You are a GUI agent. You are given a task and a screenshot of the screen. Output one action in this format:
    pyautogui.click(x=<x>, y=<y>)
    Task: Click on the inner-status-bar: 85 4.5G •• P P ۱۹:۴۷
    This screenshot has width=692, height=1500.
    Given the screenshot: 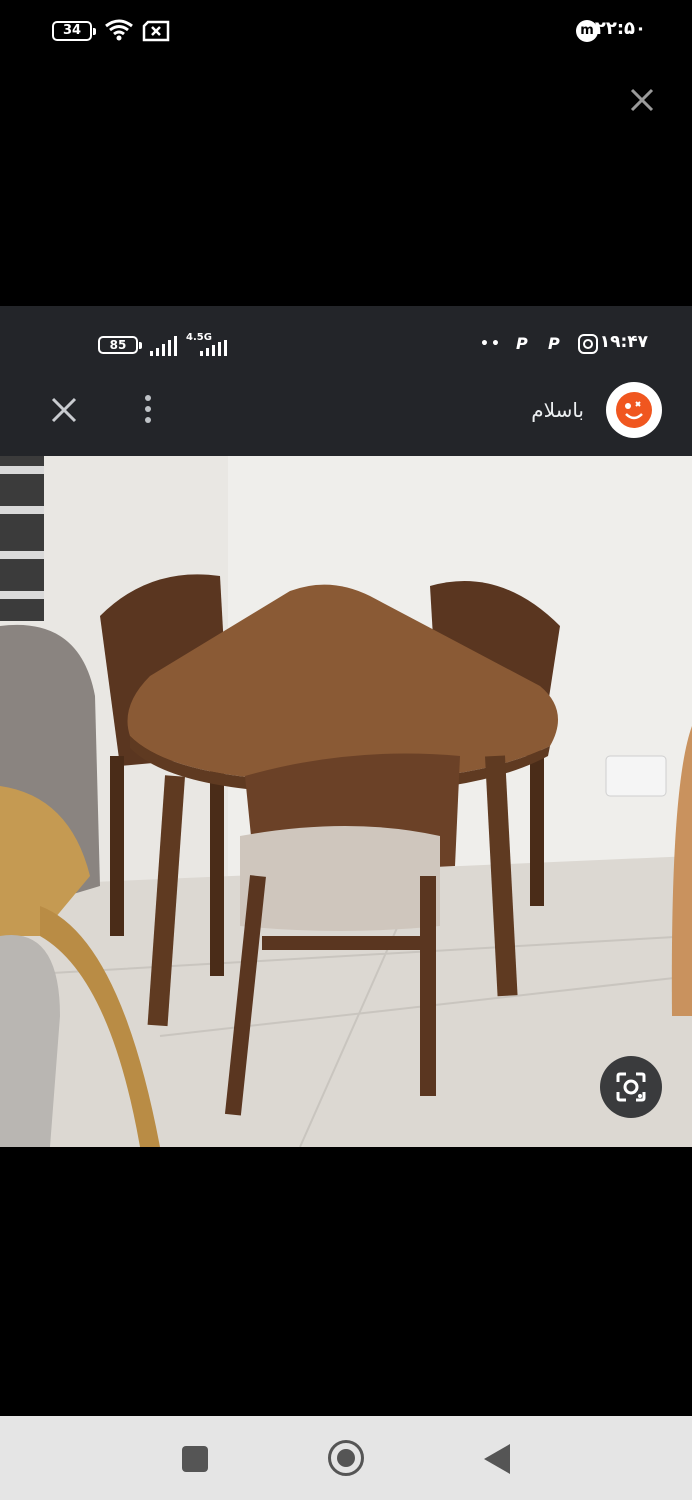 What is the action you would take?
    pyautogui.click(x=346, y=342)
    